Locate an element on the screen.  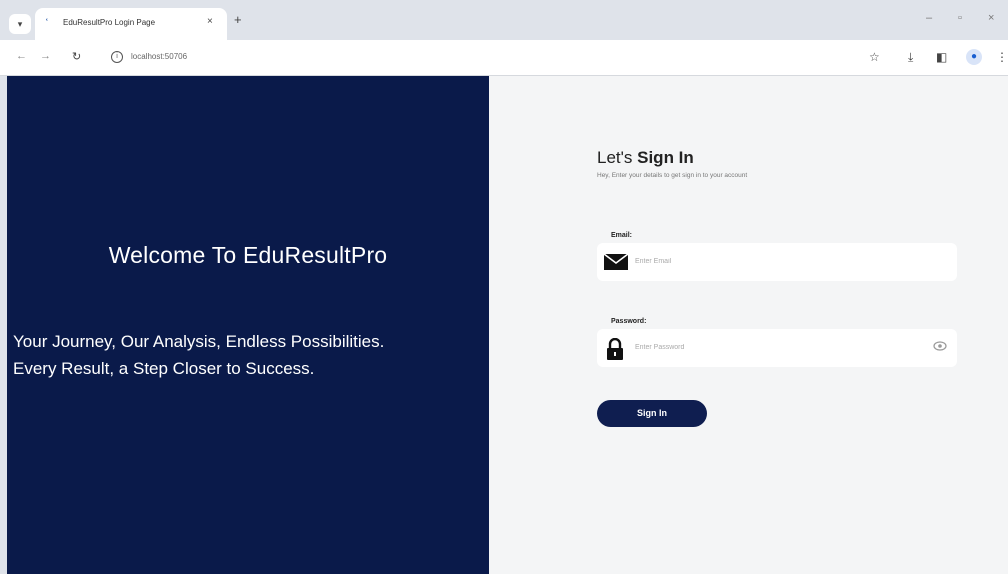
password-input is located at coordinates (770, 347).